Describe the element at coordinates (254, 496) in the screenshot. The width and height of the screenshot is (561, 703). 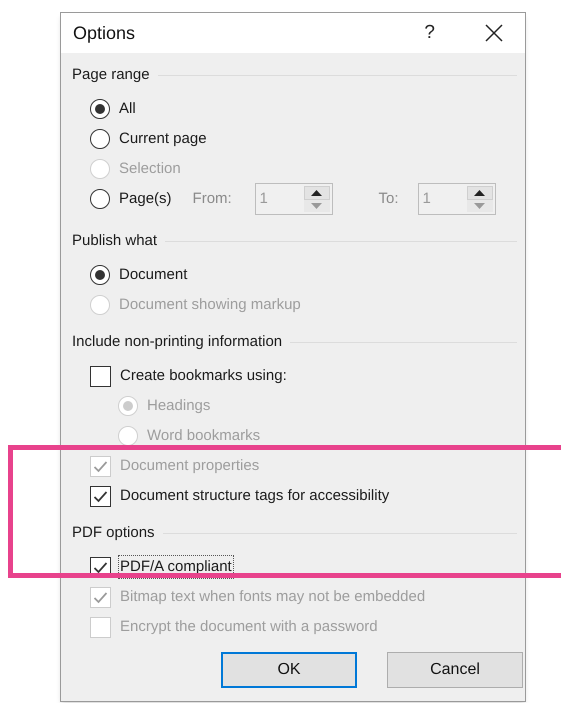
I see `option-label: Document structure tags for accessibility` at that location.